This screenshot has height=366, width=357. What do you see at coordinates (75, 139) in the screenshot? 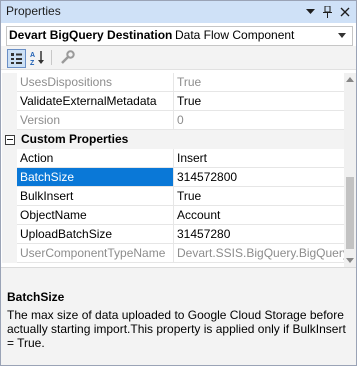
I see `category-label: Custom Properties` at bounding box center [75, 139].